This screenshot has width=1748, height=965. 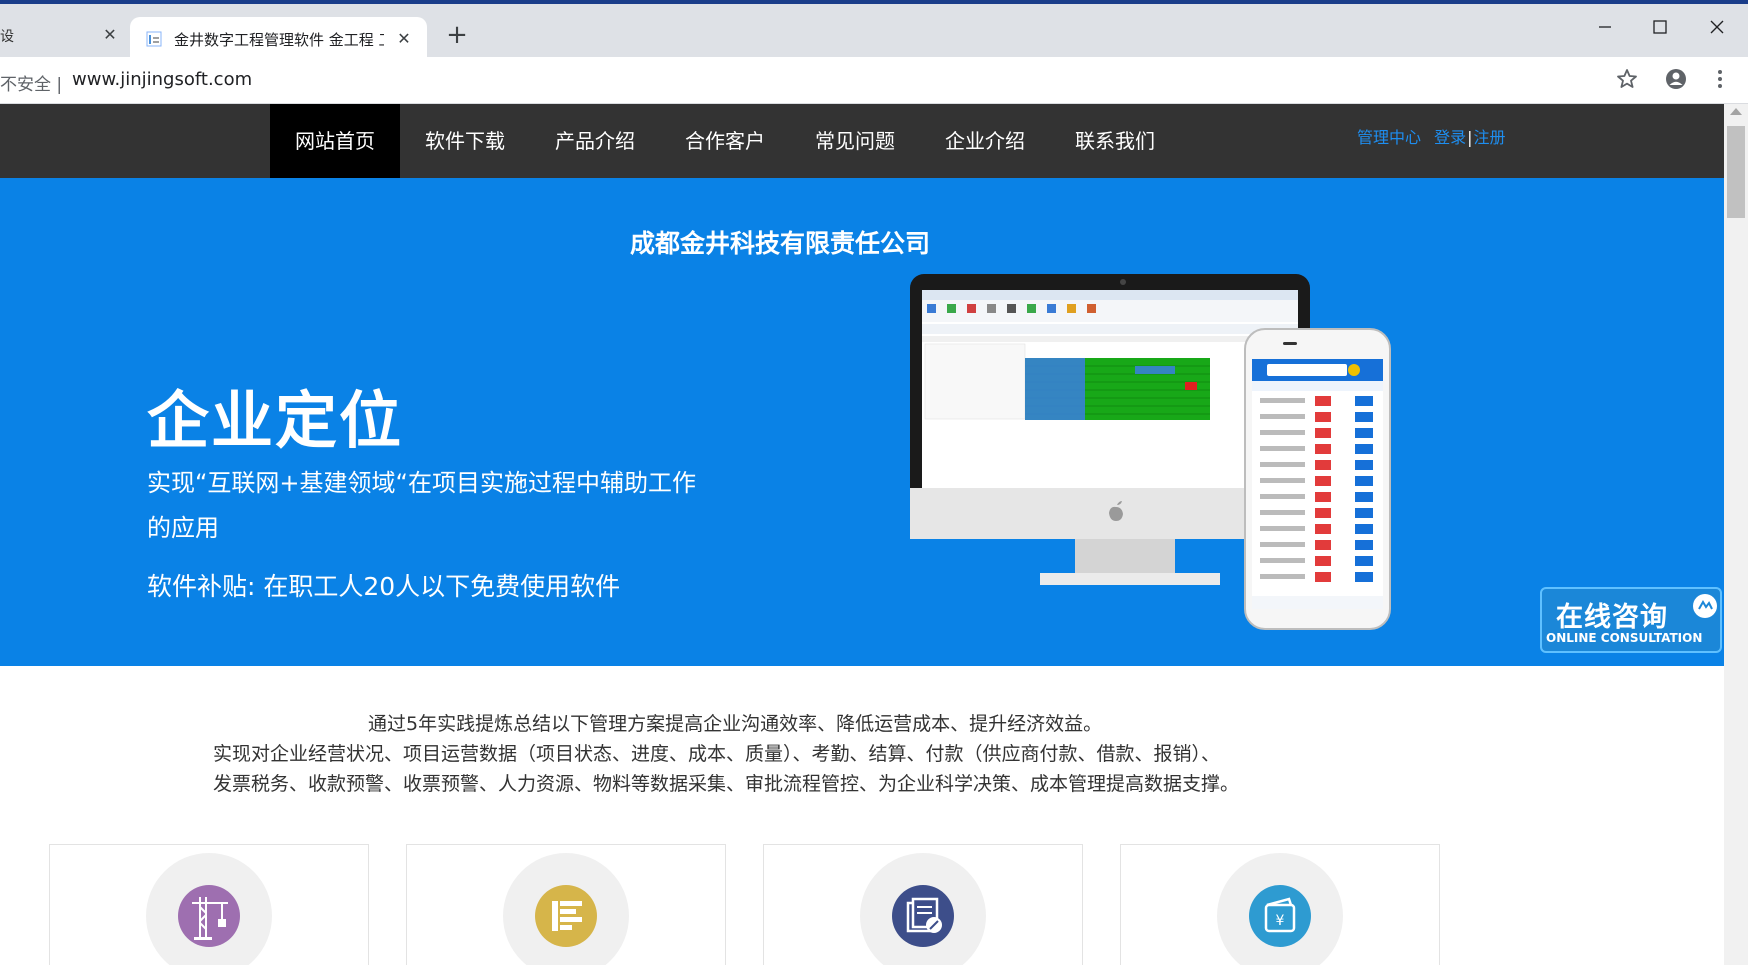 What do you see at coordinates (1389, 136) in the screenshot?
I see `admin-center-link: 管理中心` at bounding box center [1389, 136].